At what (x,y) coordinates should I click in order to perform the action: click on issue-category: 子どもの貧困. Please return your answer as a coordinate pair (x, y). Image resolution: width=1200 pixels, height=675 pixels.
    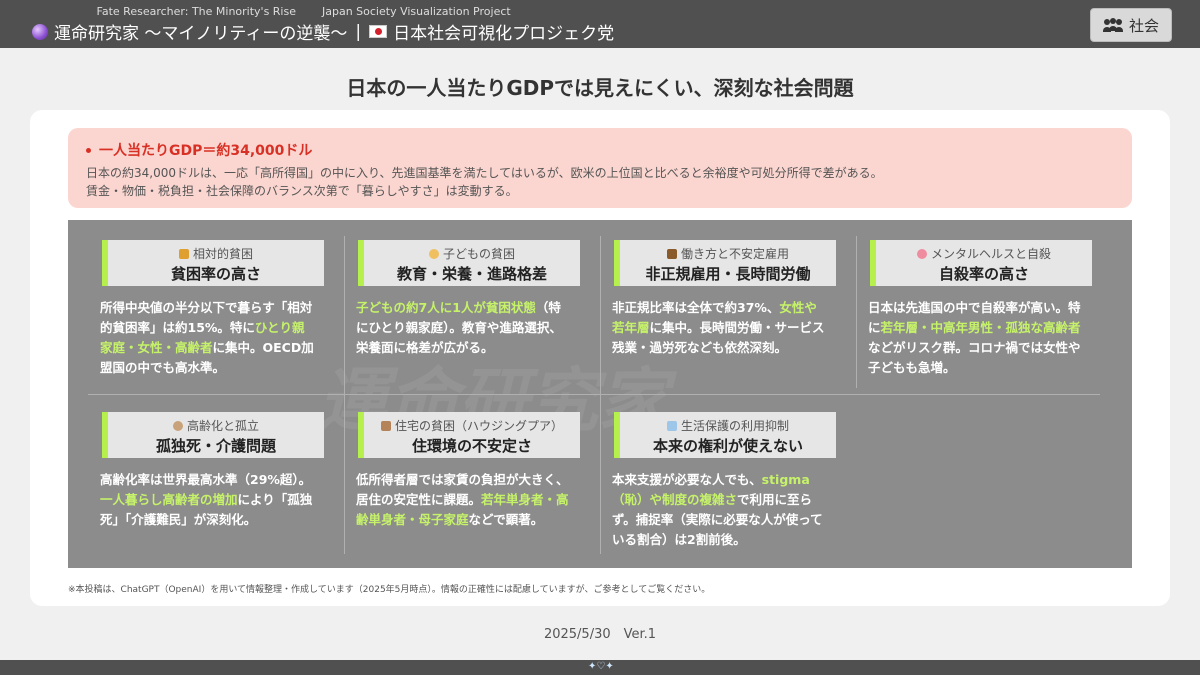
    Looking at the image, I should click on (478, 254).